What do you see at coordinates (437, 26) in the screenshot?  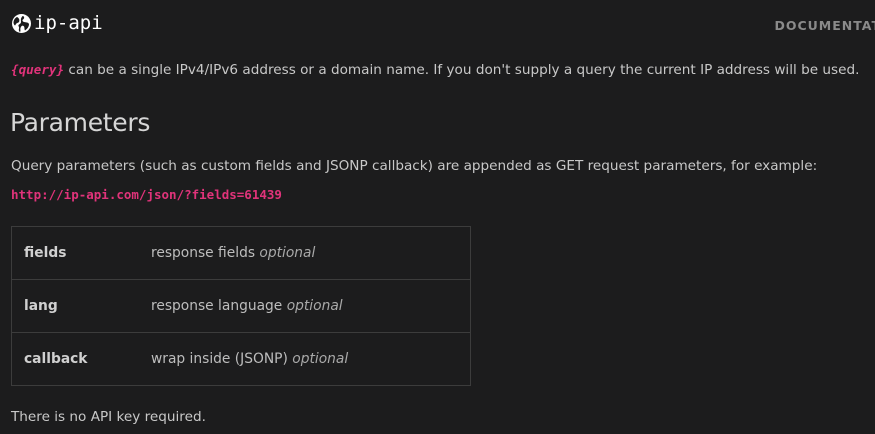 I see `header: ip-api DOCUMENTAT` at bounding box center [437, 26].